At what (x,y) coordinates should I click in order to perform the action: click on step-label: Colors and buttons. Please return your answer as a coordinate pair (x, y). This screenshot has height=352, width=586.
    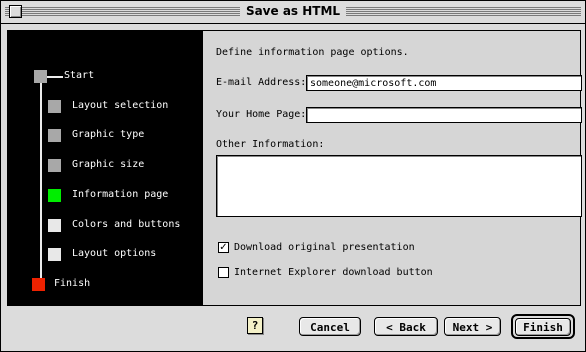
    Looking at the image, I should click on (126, 224).